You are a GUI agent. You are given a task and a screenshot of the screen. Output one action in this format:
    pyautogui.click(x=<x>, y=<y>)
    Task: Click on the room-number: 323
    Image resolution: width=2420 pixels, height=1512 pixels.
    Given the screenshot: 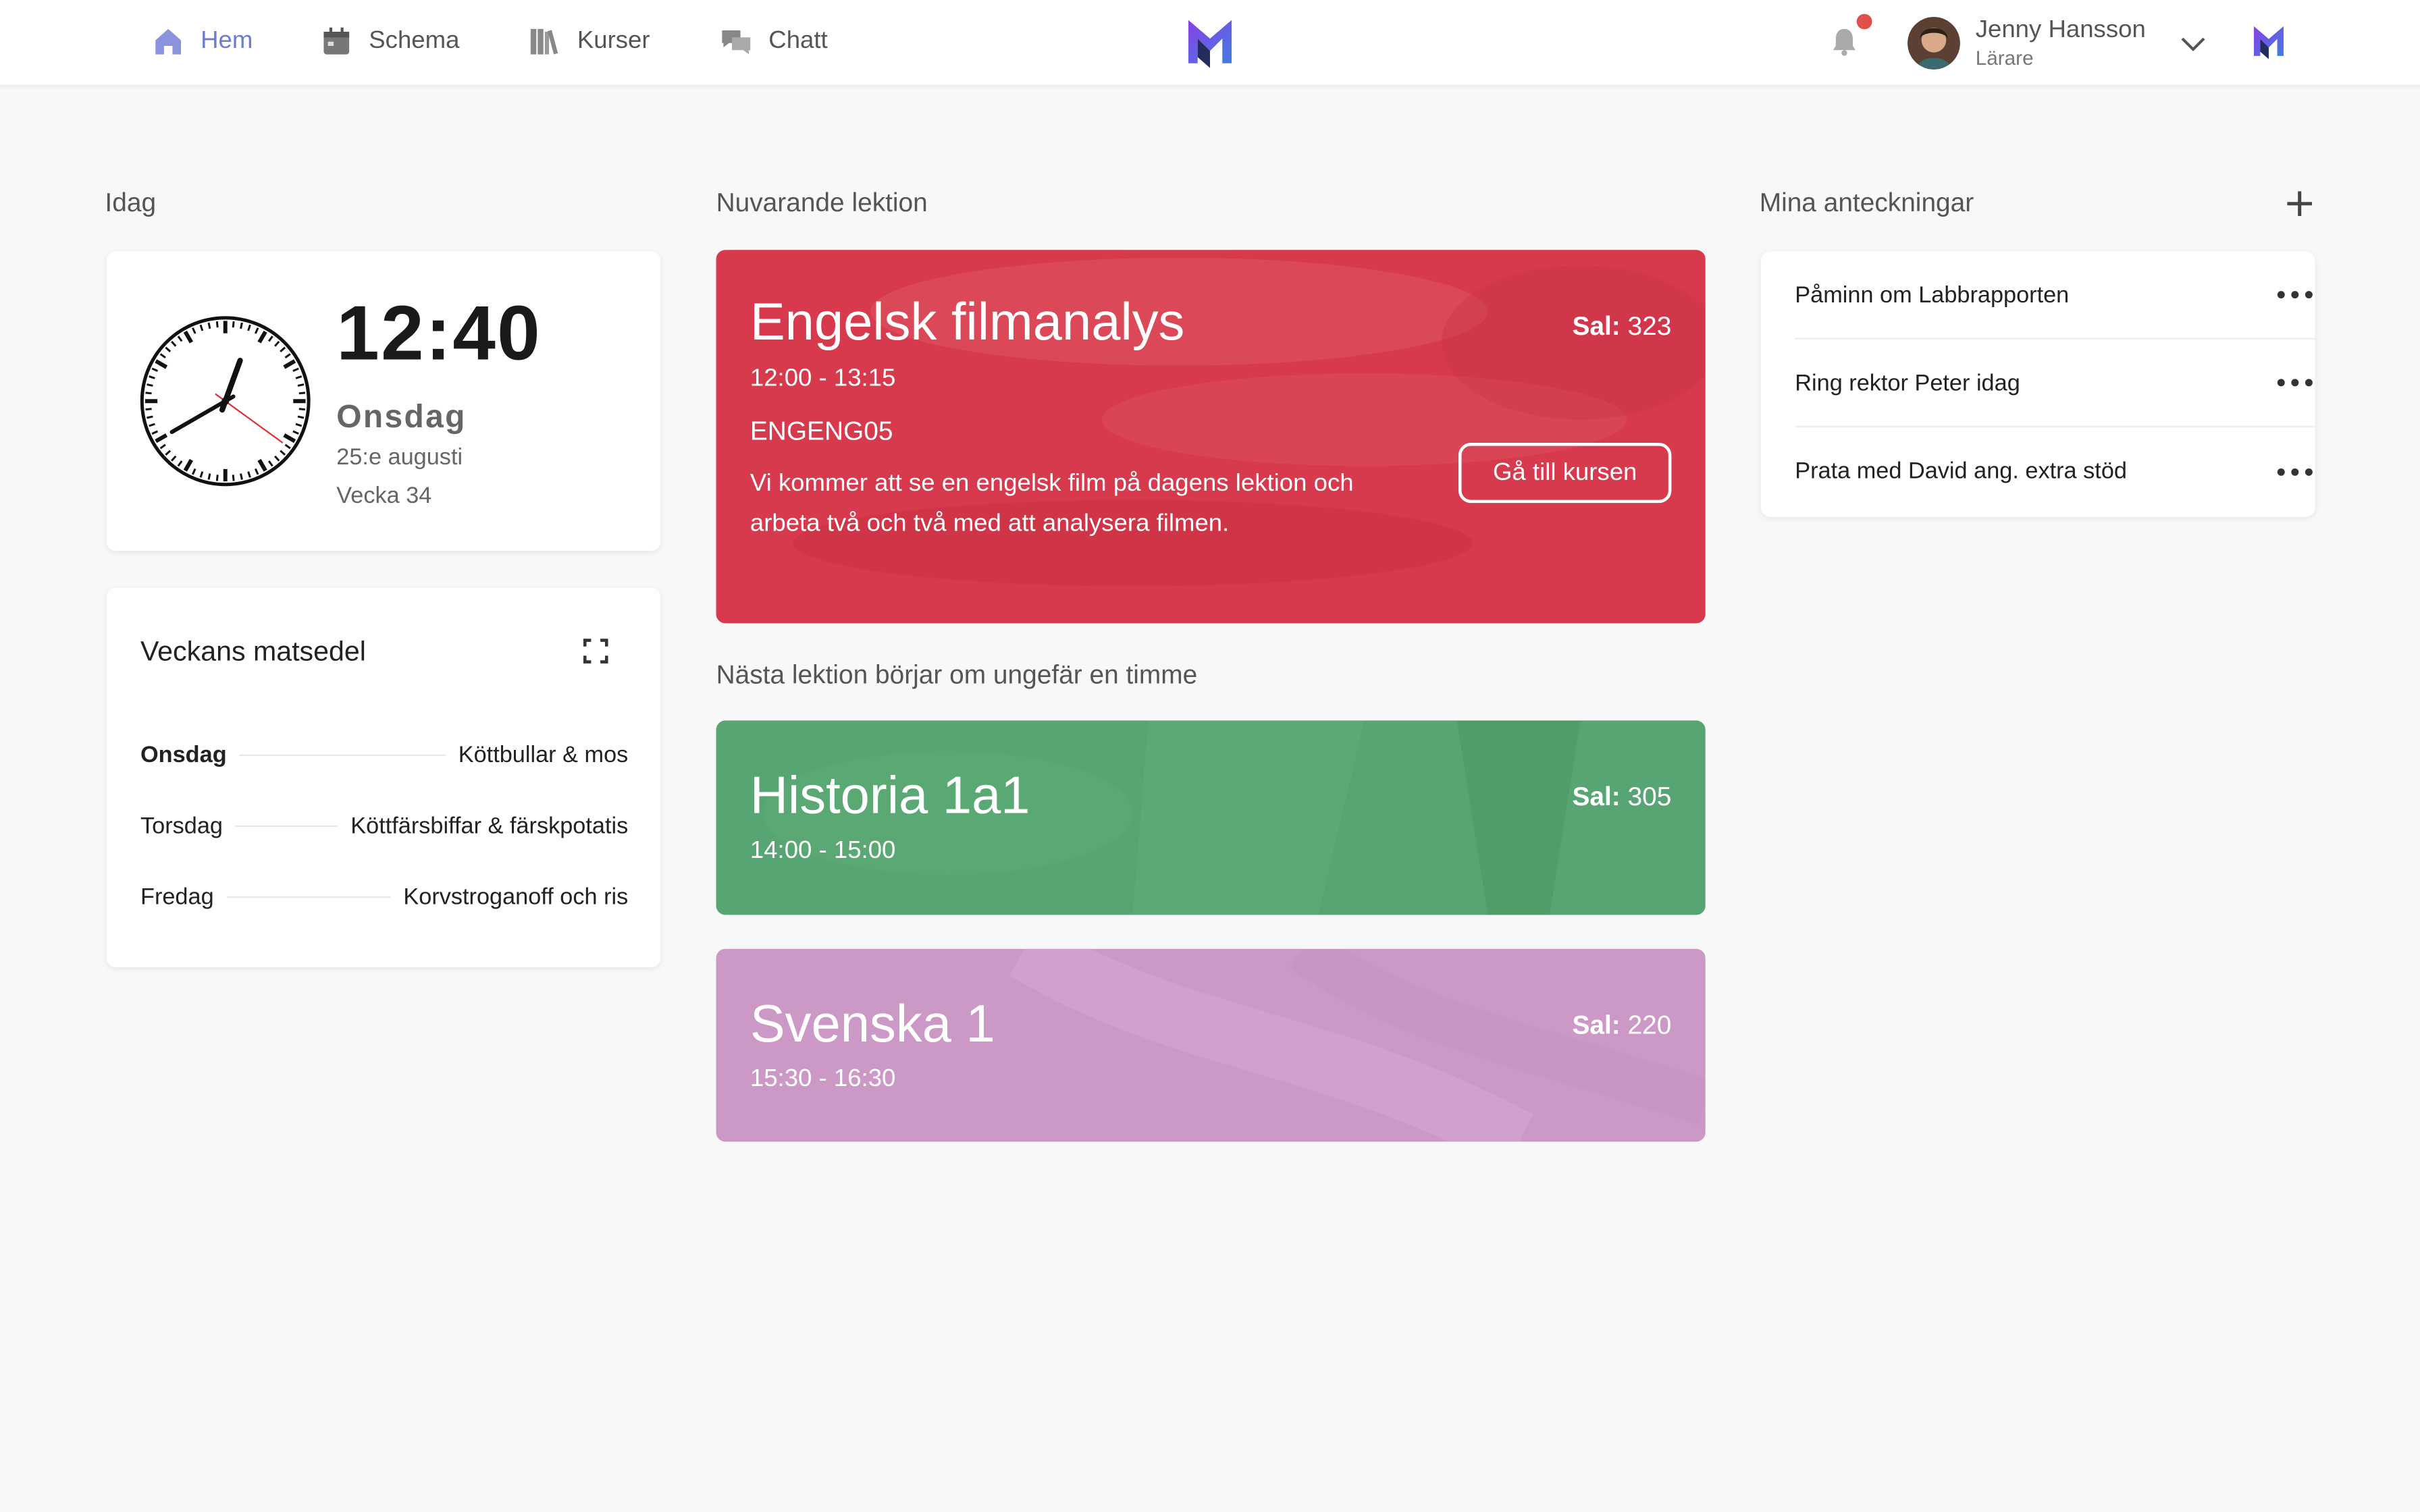 What is the action you would take?
    pyautogui.click(x=1649, y=326)
    